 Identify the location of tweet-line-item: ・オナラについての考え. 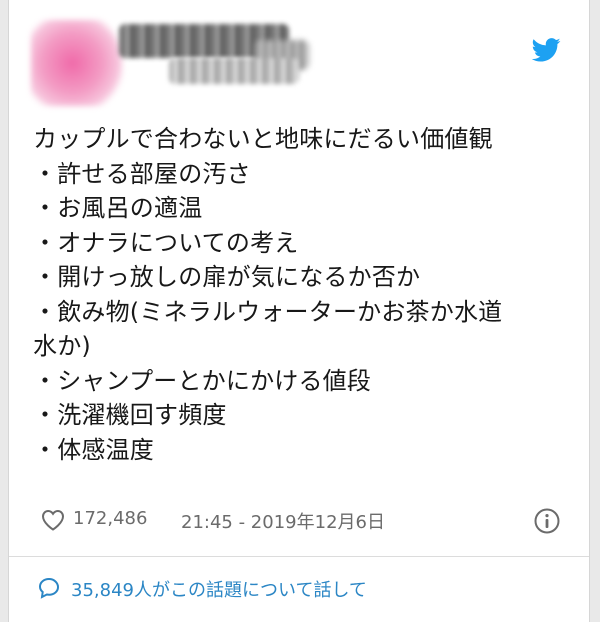
(166, 242).